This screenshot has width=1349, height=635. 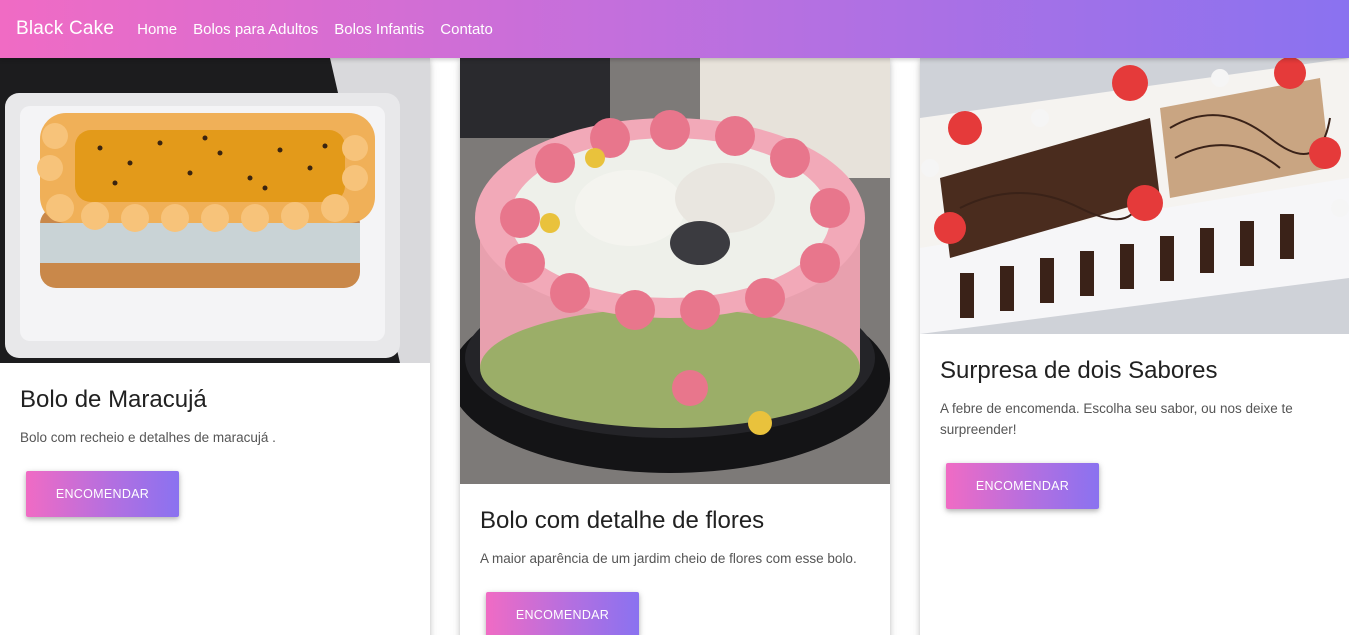 I want to click on strawberry-chocolate-cake-image, so click(x=1134, y=196).